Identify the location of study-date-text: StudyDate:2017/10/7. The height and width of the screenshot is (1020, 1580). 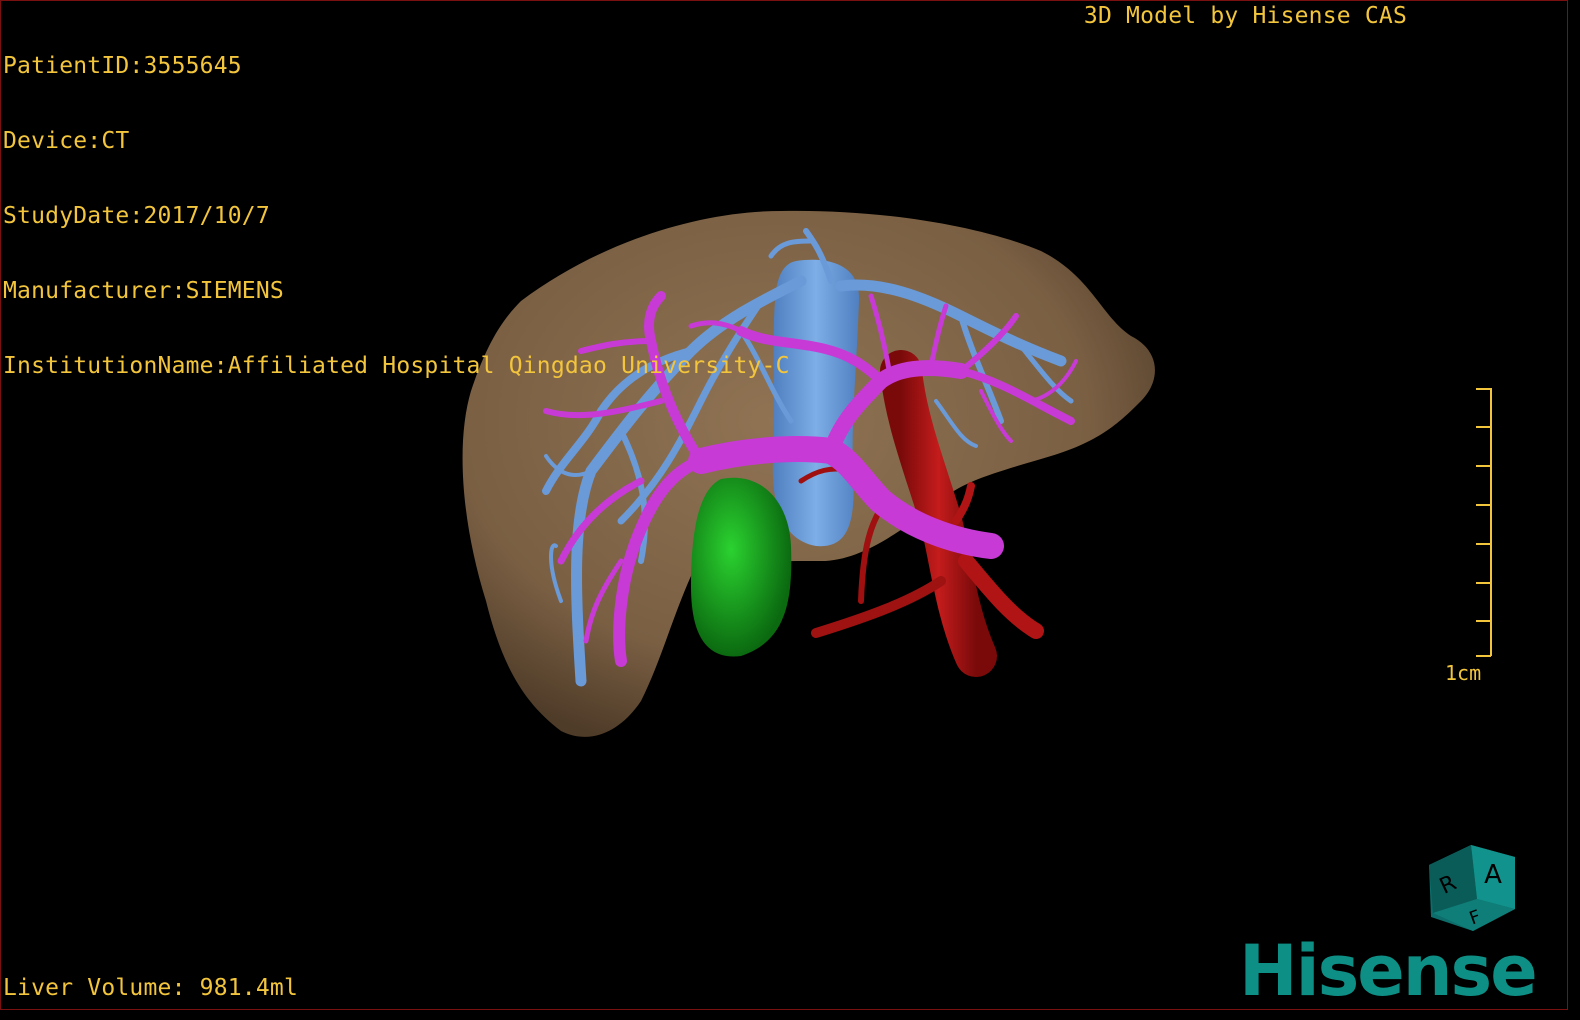
(136, 216).